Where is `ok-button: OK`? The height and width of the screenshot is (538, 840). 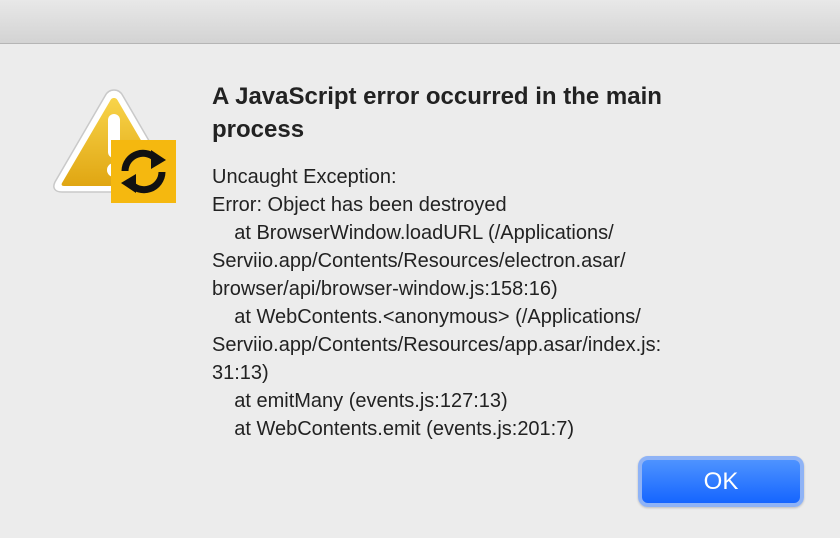 ok-button: OK is located at coordinates (721, 481).